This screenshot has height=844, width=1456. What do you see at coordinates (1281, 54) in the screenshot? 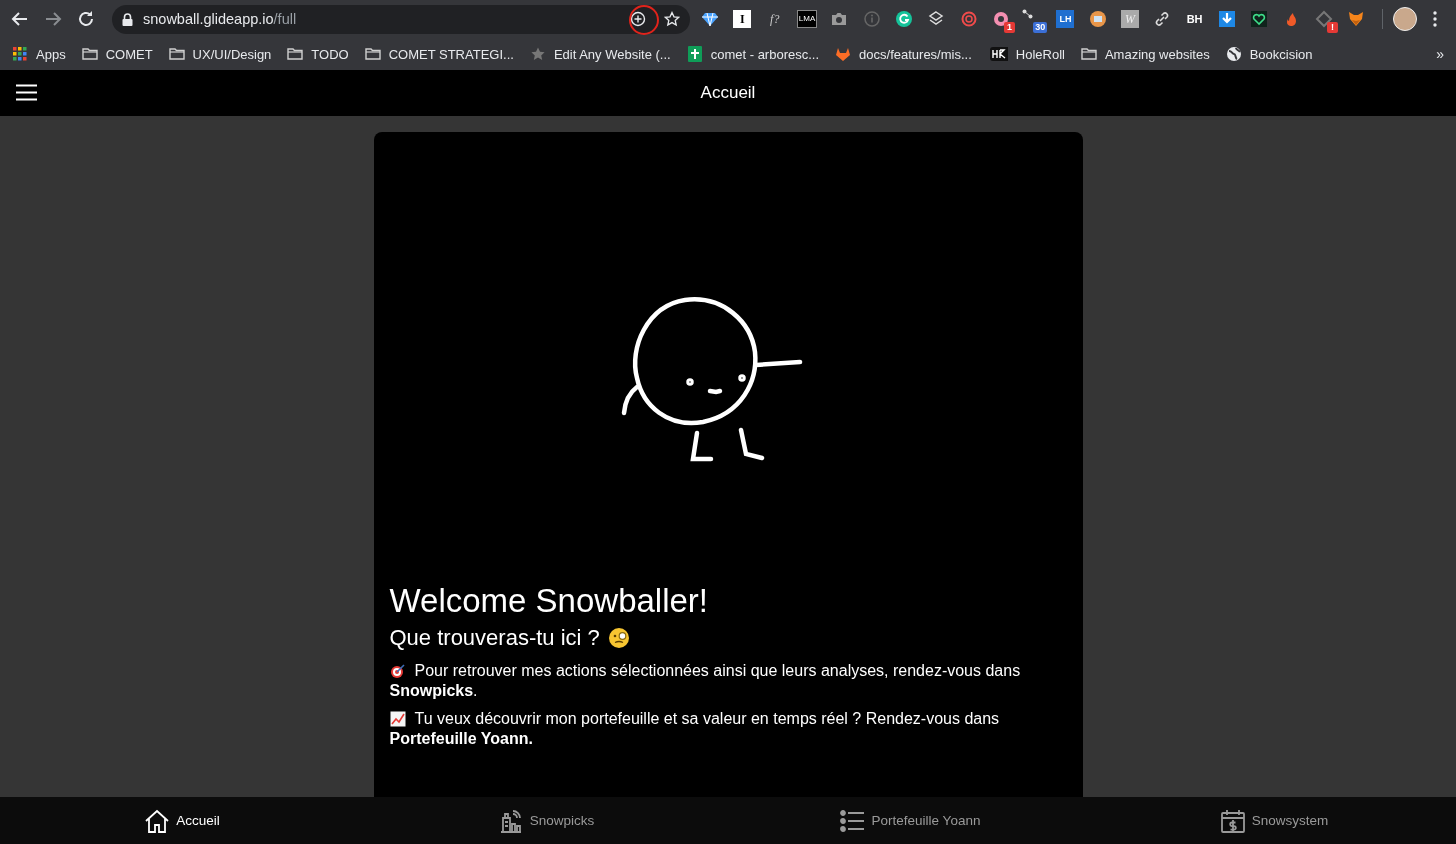
I see `bookmark-link: Bookcision` at bounding box center [1281, 54].